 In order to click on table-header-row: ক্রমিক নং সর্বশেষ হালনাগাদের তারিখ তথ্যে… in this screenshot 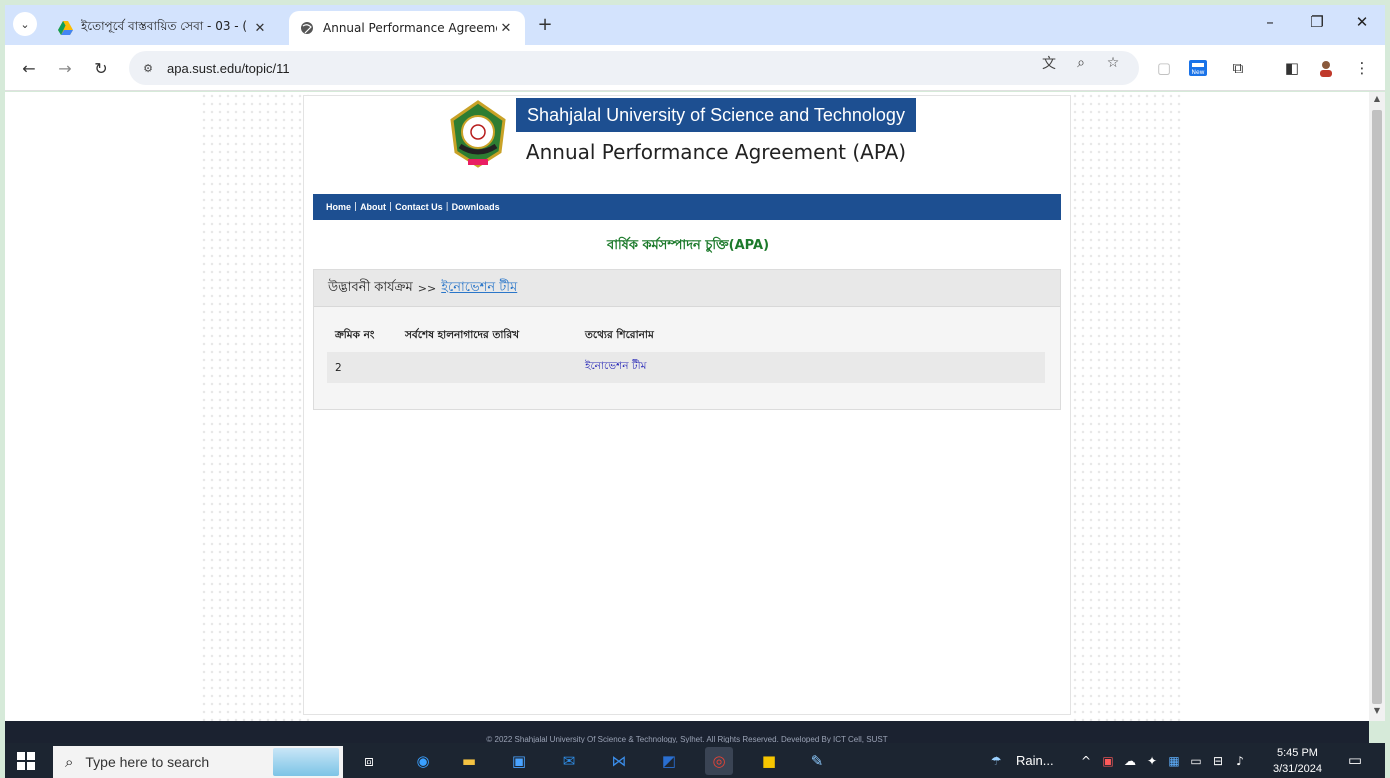, I will do `click(686, 336)`.